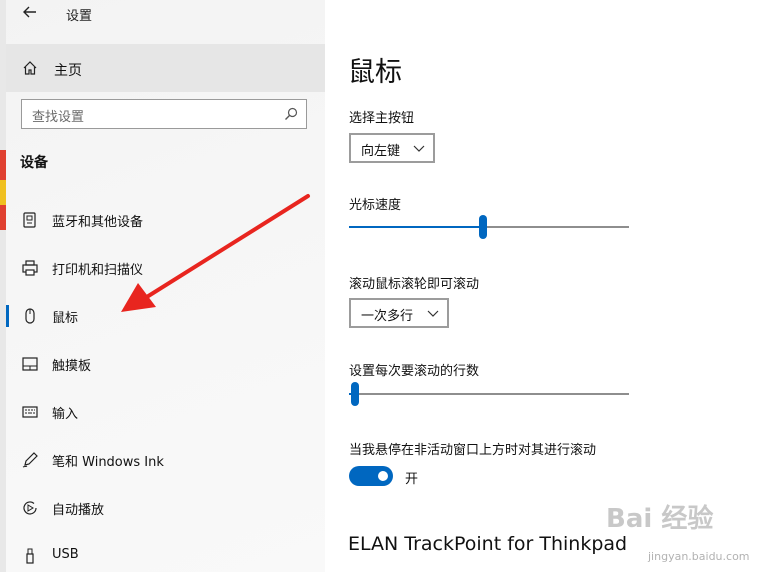  What do you see at coordinates (29, 12) in the screenshot?
I see `back-arrow-icon` at bounding box center [29, 12].